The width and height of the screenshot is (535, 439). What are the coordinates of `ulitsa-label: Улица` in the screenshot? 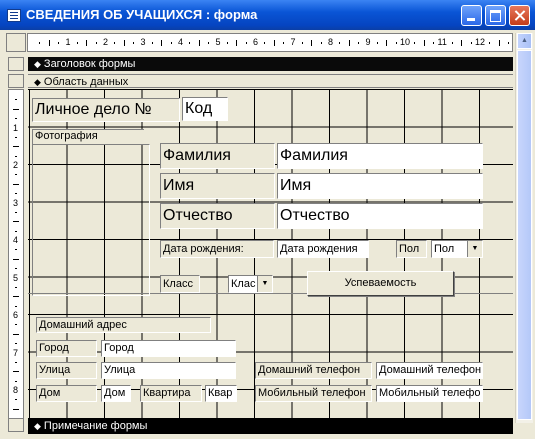 It's located at (66, 370).